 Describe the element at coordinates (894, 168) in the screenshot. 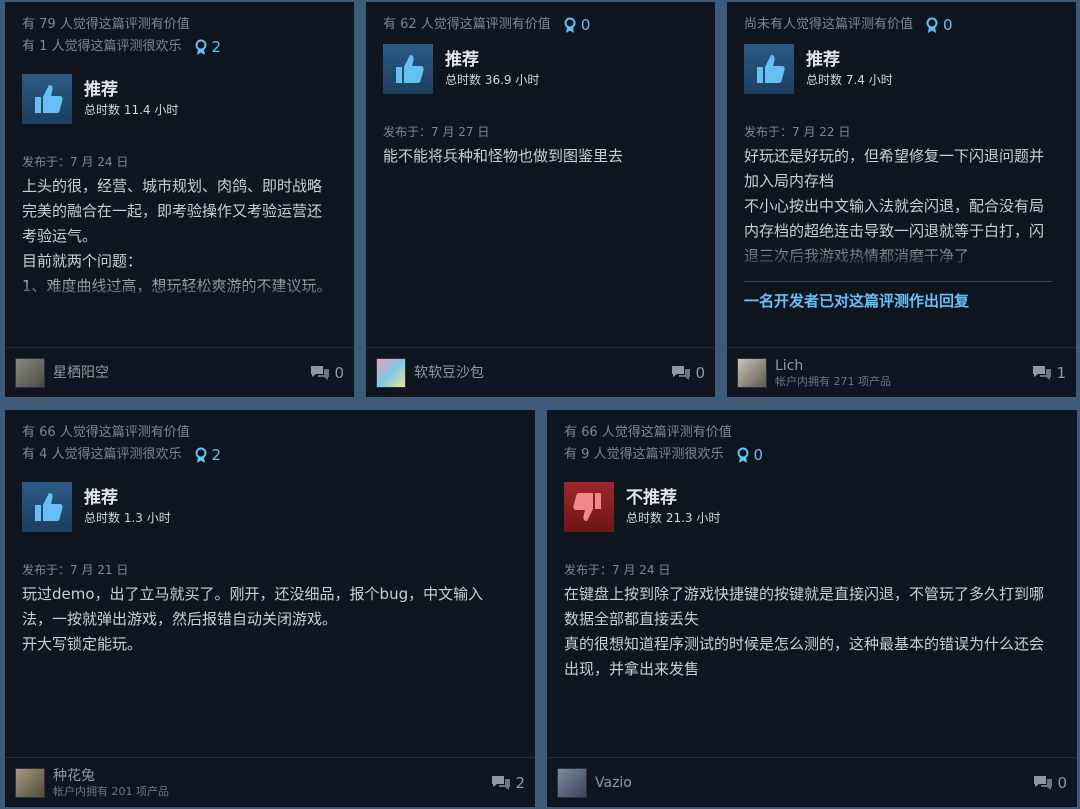

I see `review-paragraph: 好玩还是好玩的，但希望修复一下闪退问题并加入局内存档` at that location.